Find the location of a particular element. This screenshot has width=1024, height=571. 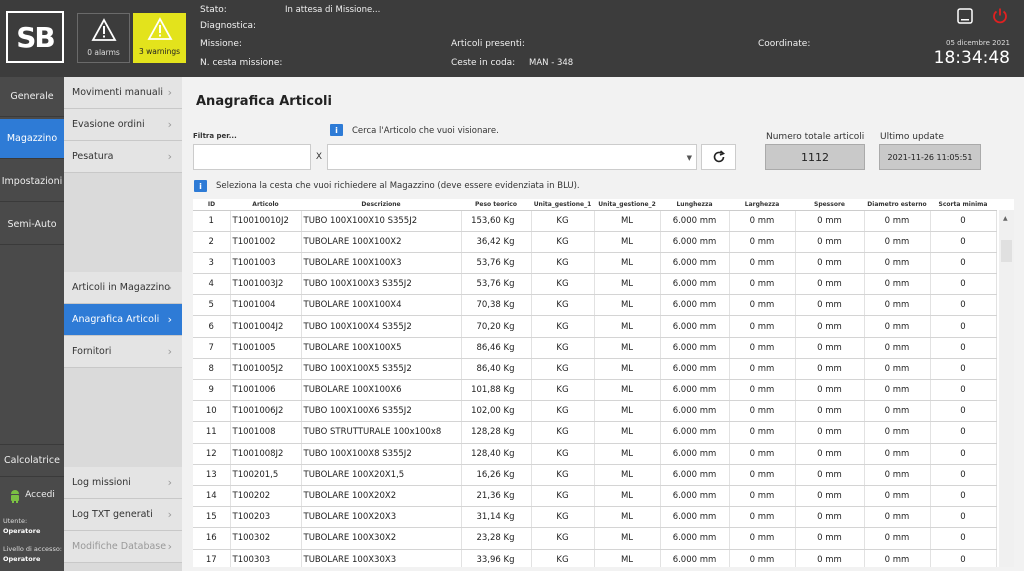

sub-fornitori: Fornitori › is located at coordinates (123, 352).